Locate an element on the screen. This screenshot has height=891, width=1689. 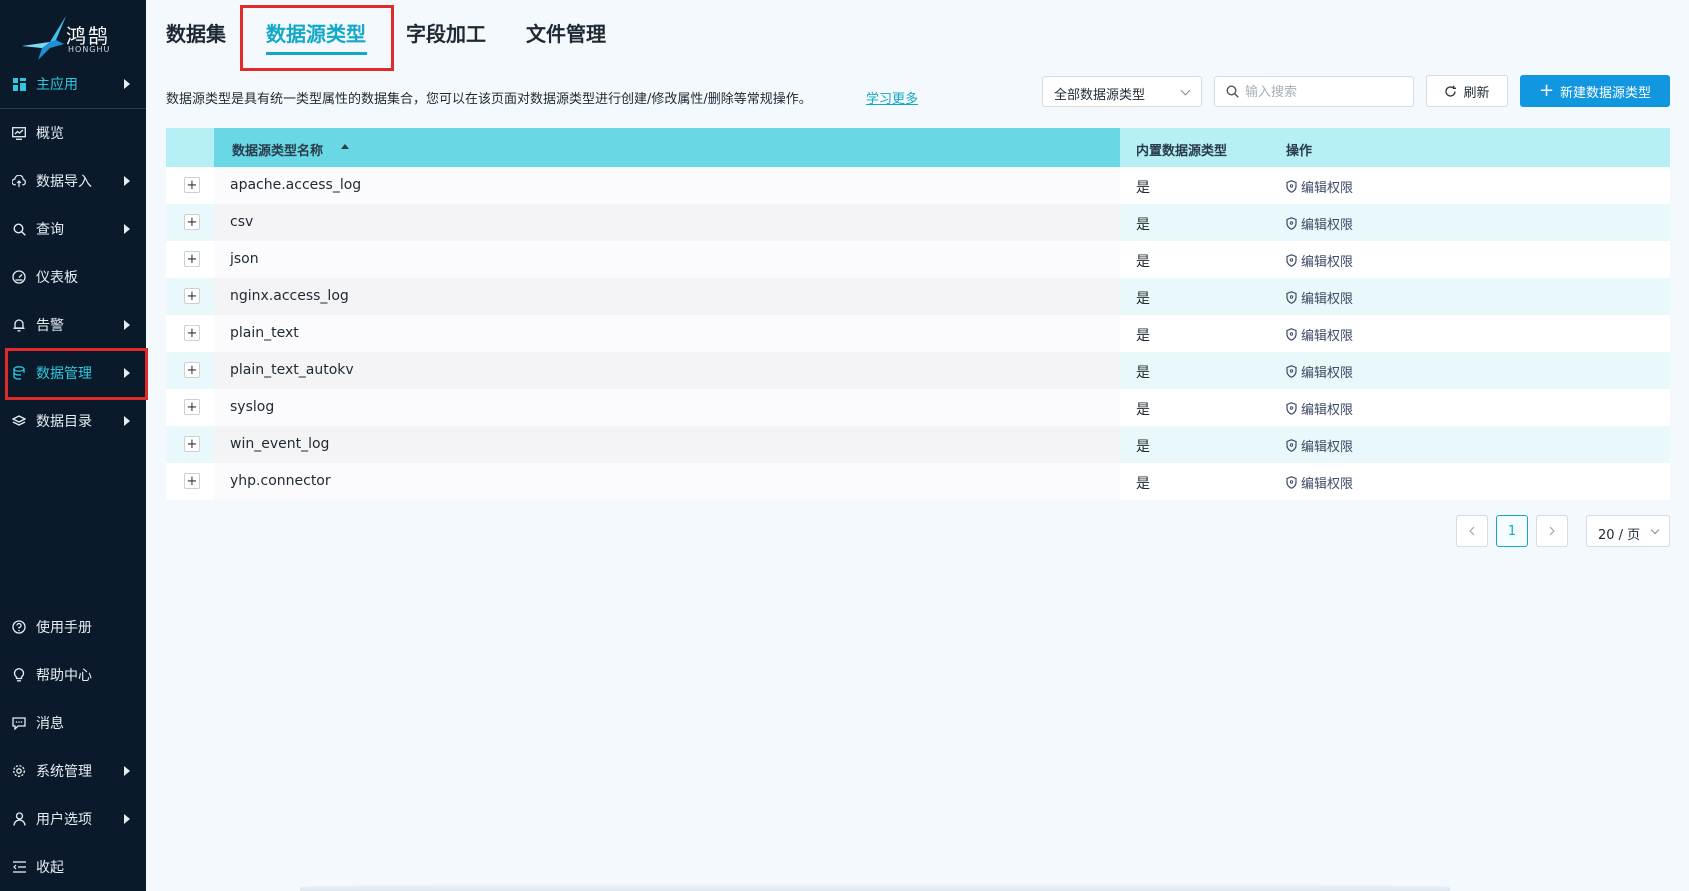
pagination-page-1: 1 is located at coordinates (1512, 531).